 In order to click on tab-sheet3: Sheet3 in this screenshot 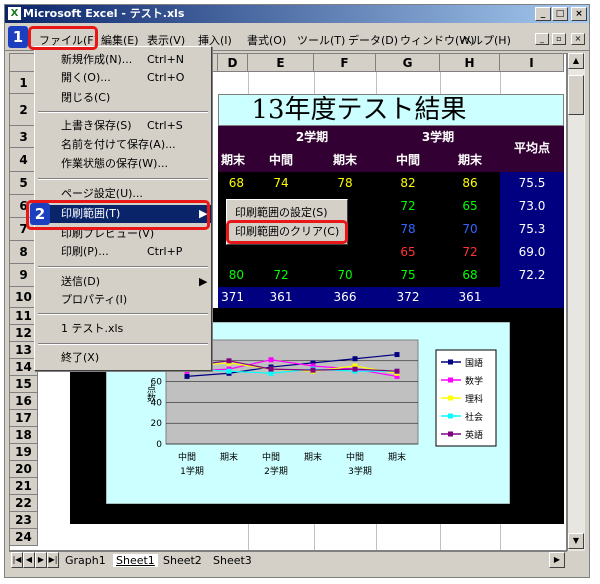, I will do `click(232, 560)`.